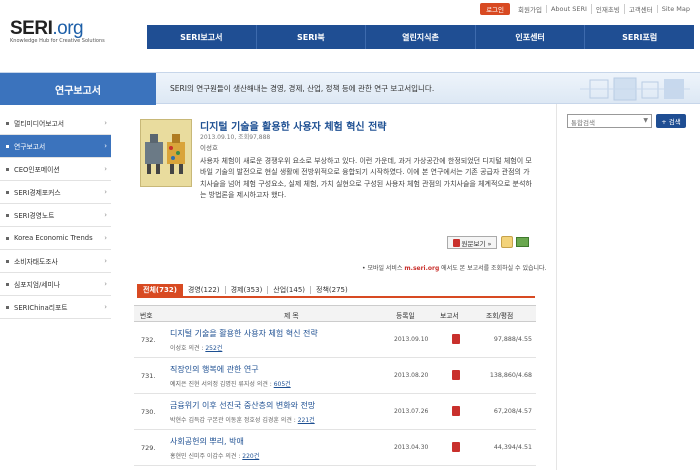  Describe the element at coordinates (215, 456) in the screenshot. I see `row-authors: 홍현민 신미주 이갑수 의견 : 220건` at that location.